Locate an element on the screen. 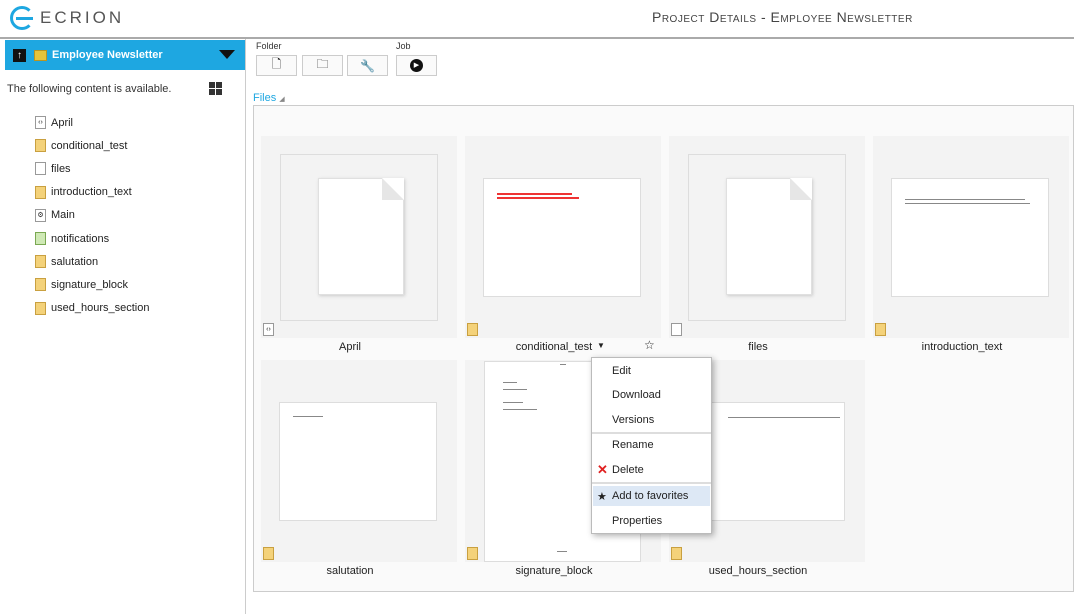  tree-item: signature_block is located at coordinates (92, 284).